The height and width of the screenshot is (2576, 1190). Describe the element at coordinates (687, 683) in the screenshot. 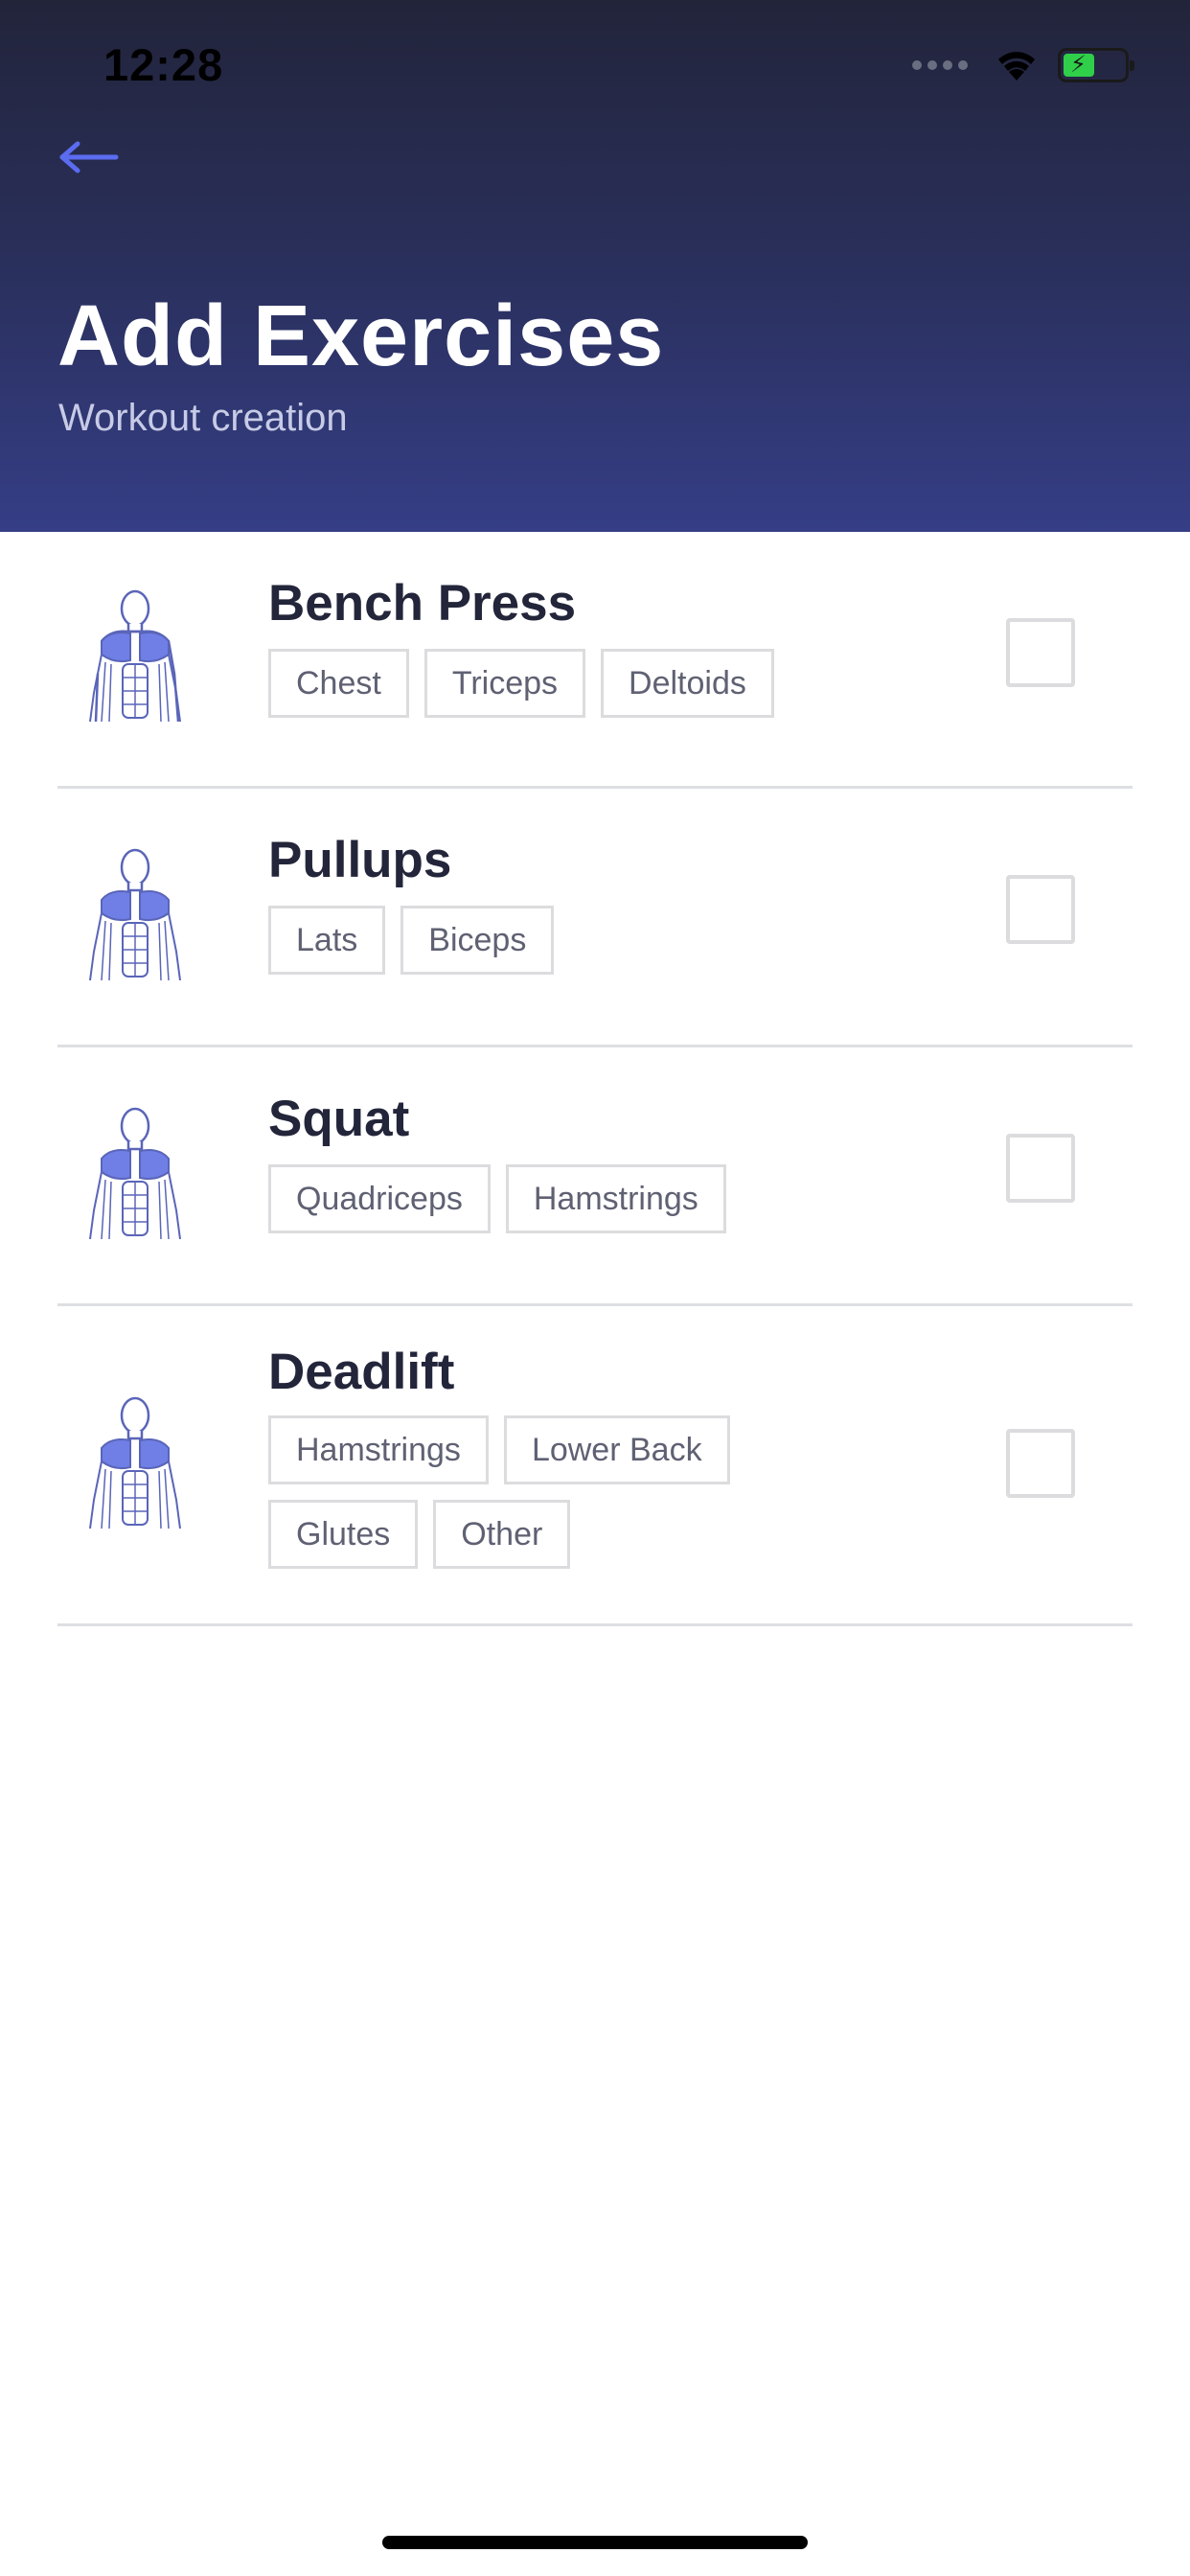

I see `muscle-tag: Deltoids` at that location.